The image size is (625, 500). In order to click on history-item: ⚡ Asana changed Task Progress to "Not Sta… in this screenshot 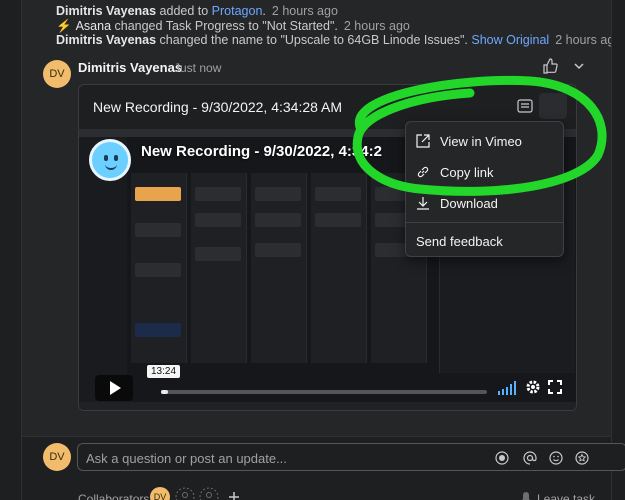, I will do `click(233, 26)`.